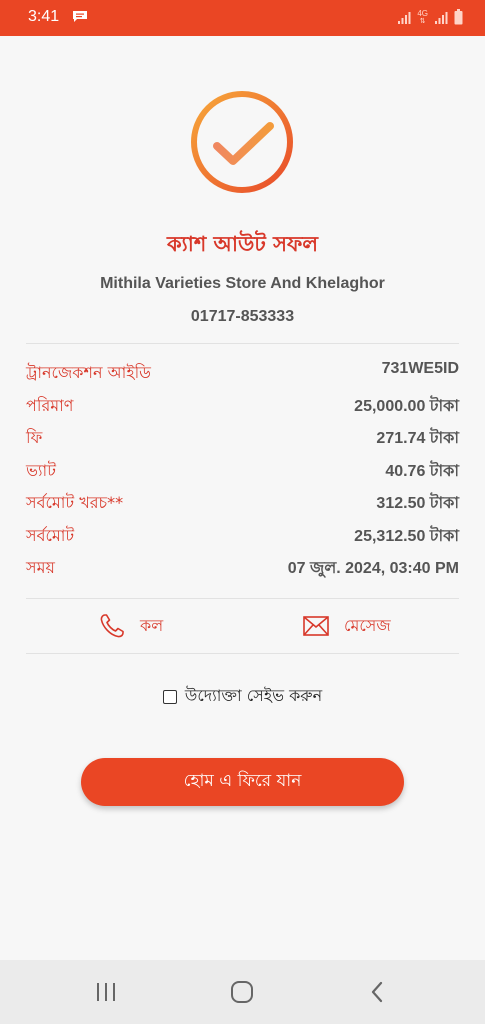  I want to click on home-button: হোম এ ফিরে যান, so click(242, 782).